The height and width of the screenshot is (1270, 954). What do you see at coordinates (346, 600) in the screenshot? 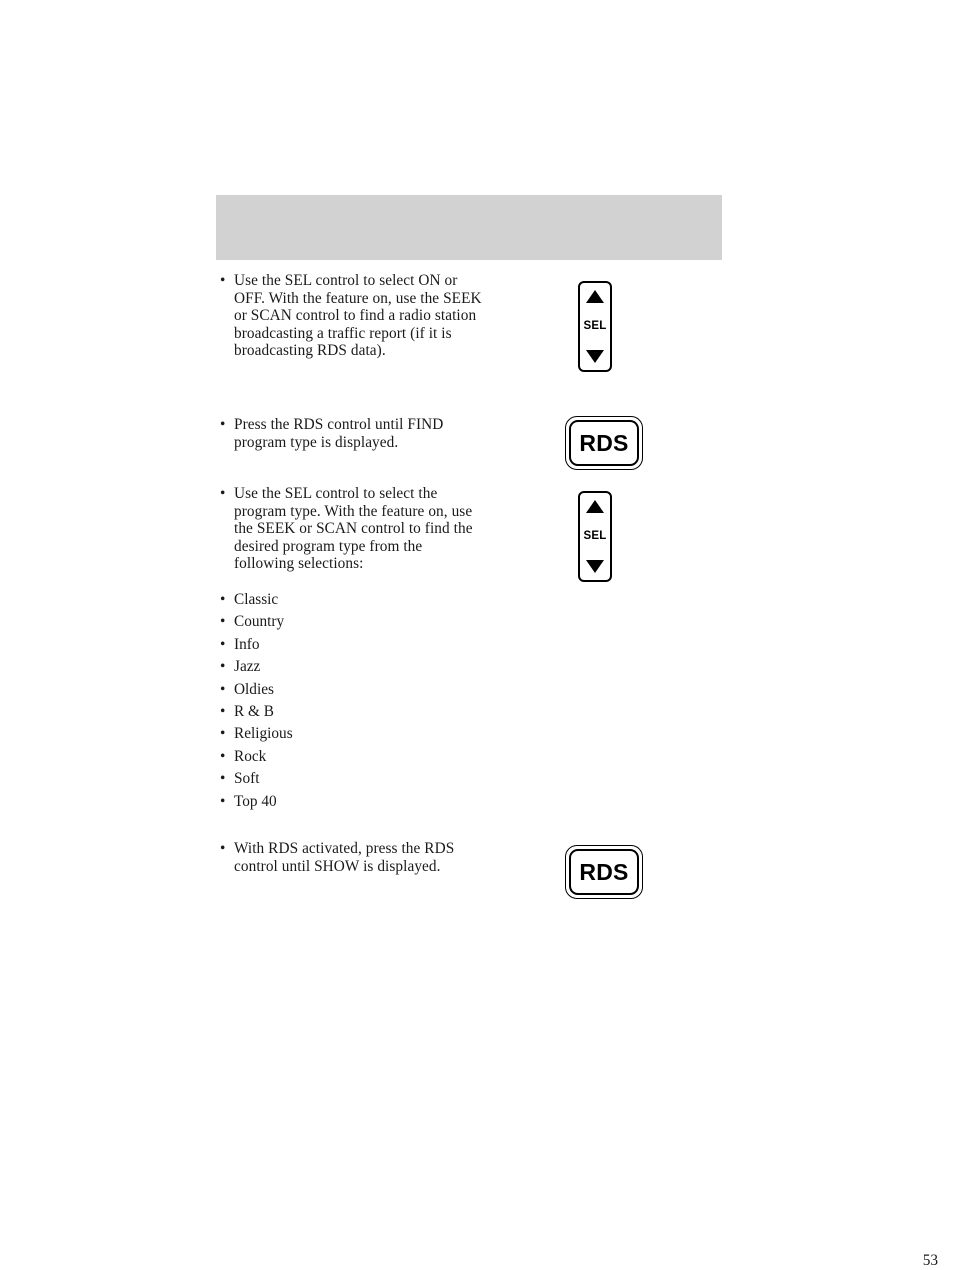
I see `list-item: • Classic` at bounding box center [346, 600].